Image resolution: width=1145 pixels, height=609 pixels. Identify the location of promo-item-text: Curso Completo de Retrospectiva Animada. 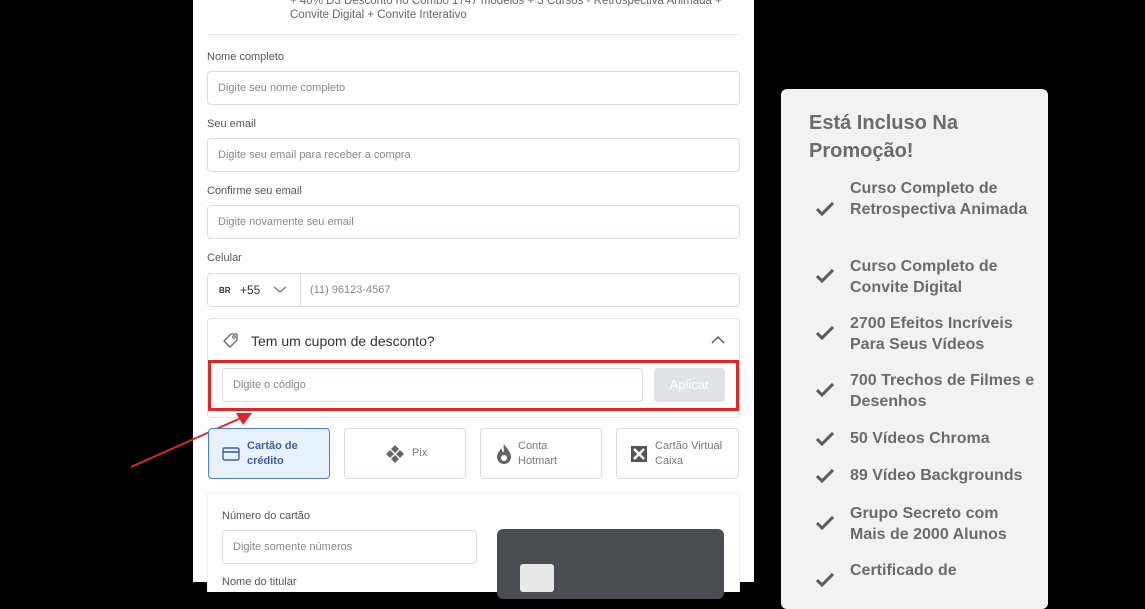
(939, 199).